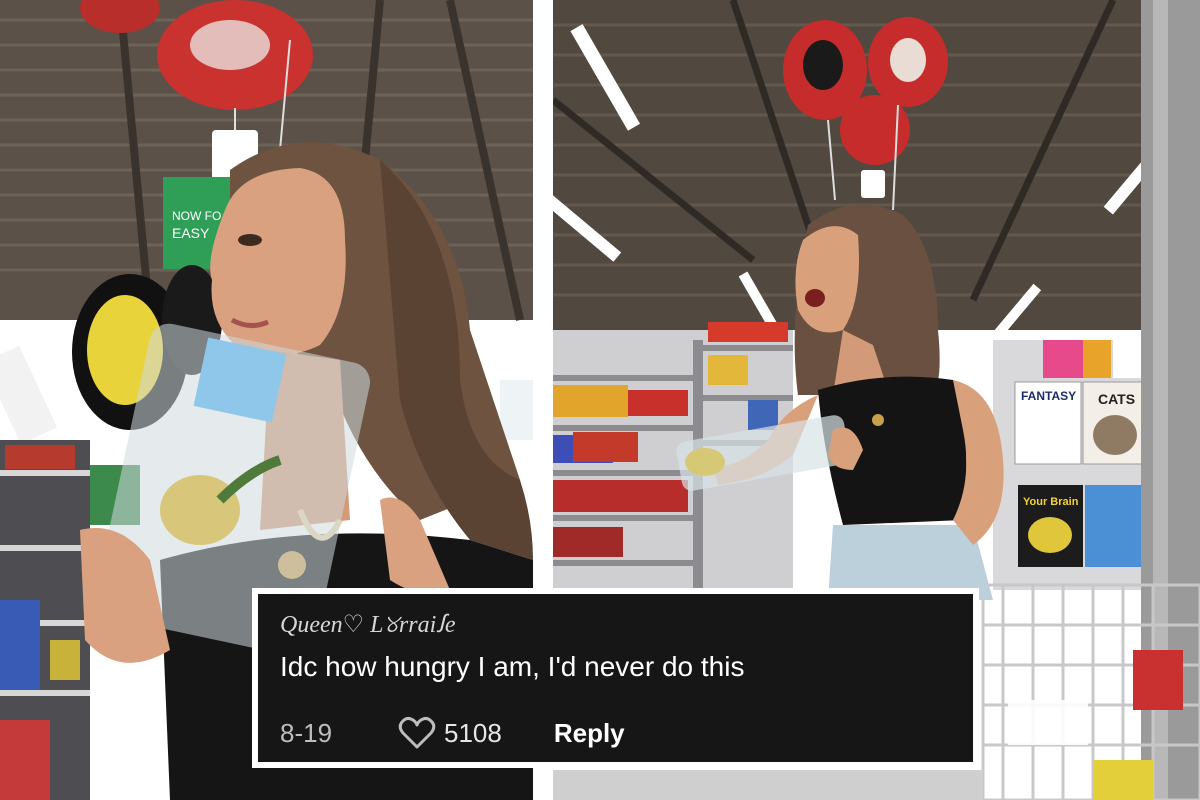 The width and height of the screenshot is (1200, 800). Describe the element at coordinates (1116, 399) in the screenshot. I see `magazine-cats-title: CATS` at that location.